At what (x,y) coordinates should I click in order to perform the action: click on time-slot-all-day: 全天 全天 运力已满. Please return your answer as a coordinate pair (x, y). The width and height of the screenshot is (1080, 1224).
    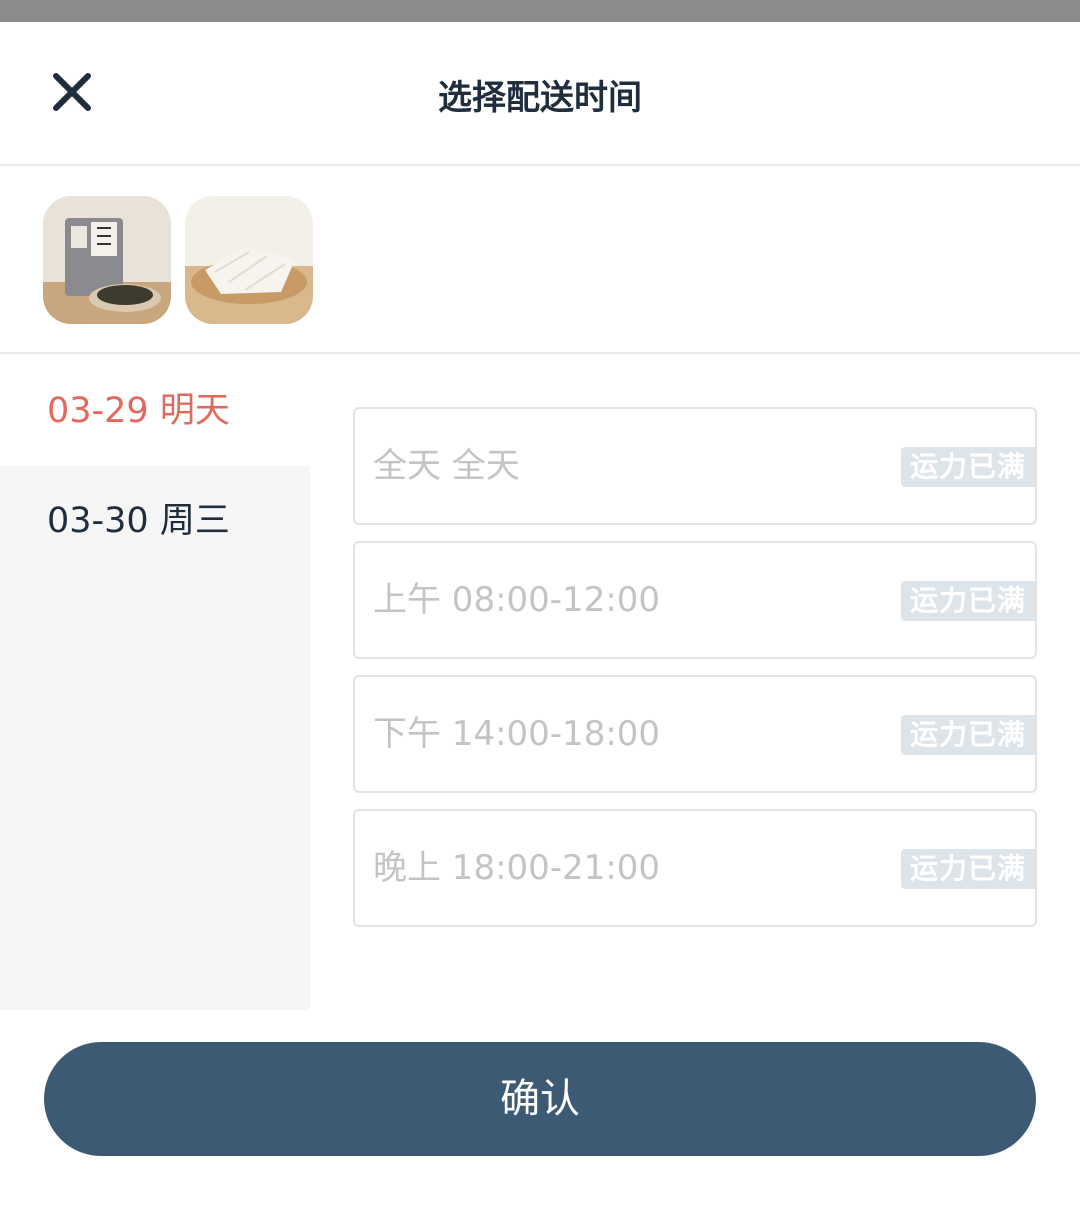
    Looking at the image, I should click on (695, 466).